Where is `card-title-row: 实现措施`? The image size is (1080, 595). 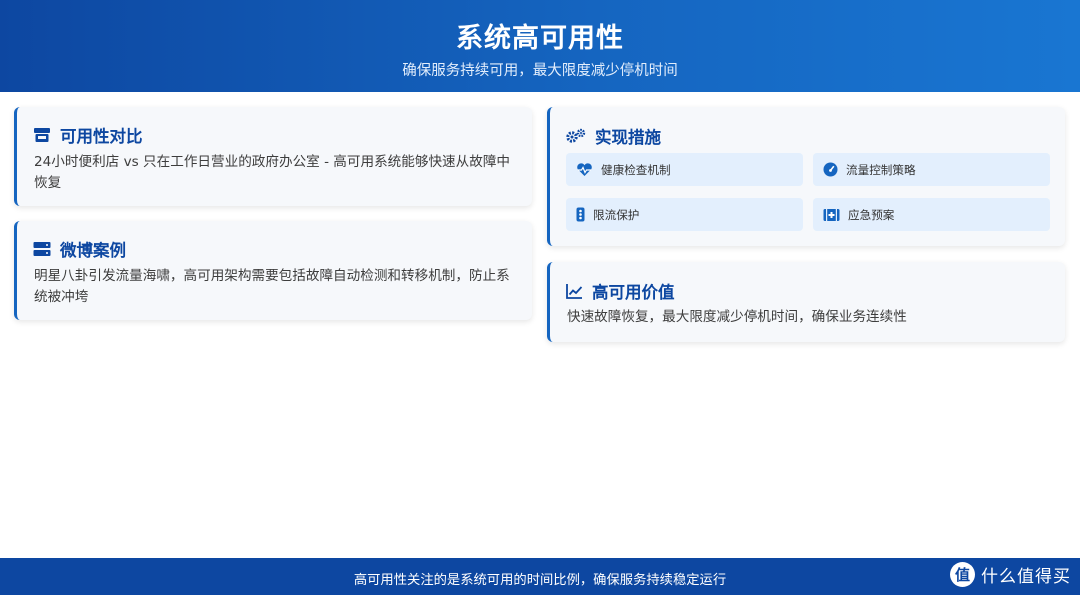 card-title-row: 实现措施 is located at coordinates (613, 136).